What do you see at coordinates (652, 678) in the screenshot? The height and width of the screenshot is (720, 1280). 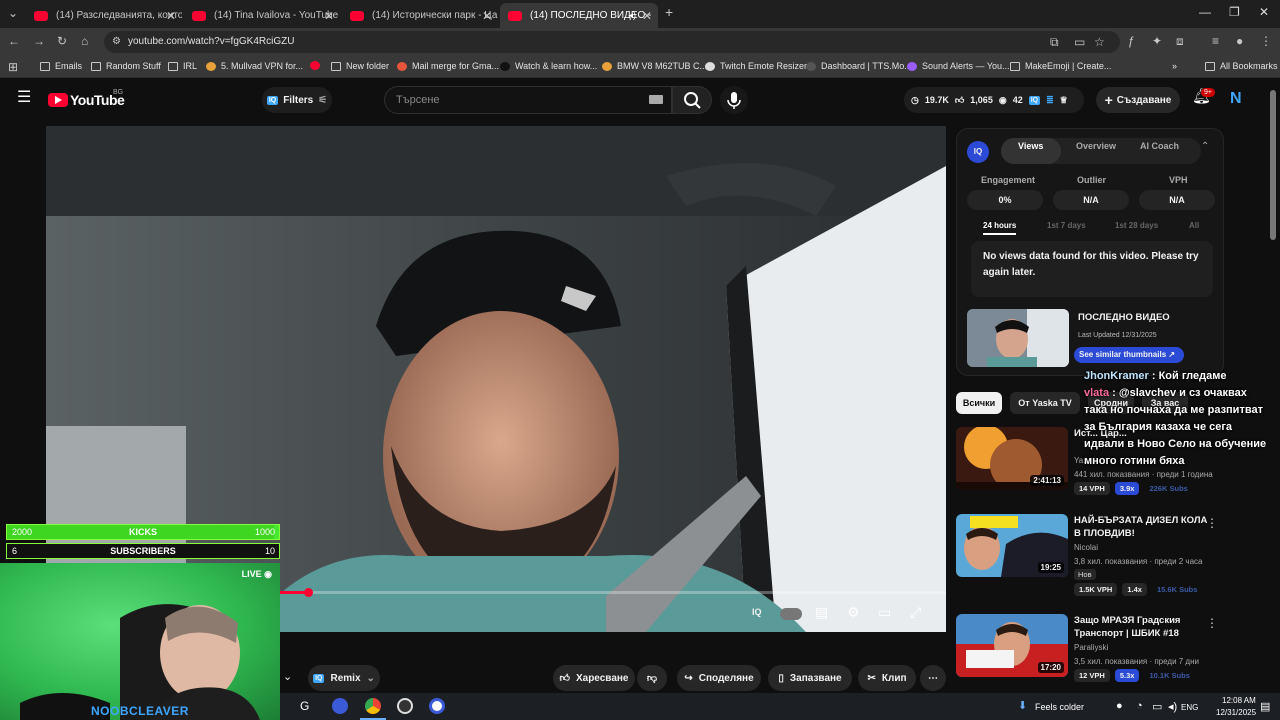 I see `dislike-button: 👎︎` at bounding box center [652, 678].